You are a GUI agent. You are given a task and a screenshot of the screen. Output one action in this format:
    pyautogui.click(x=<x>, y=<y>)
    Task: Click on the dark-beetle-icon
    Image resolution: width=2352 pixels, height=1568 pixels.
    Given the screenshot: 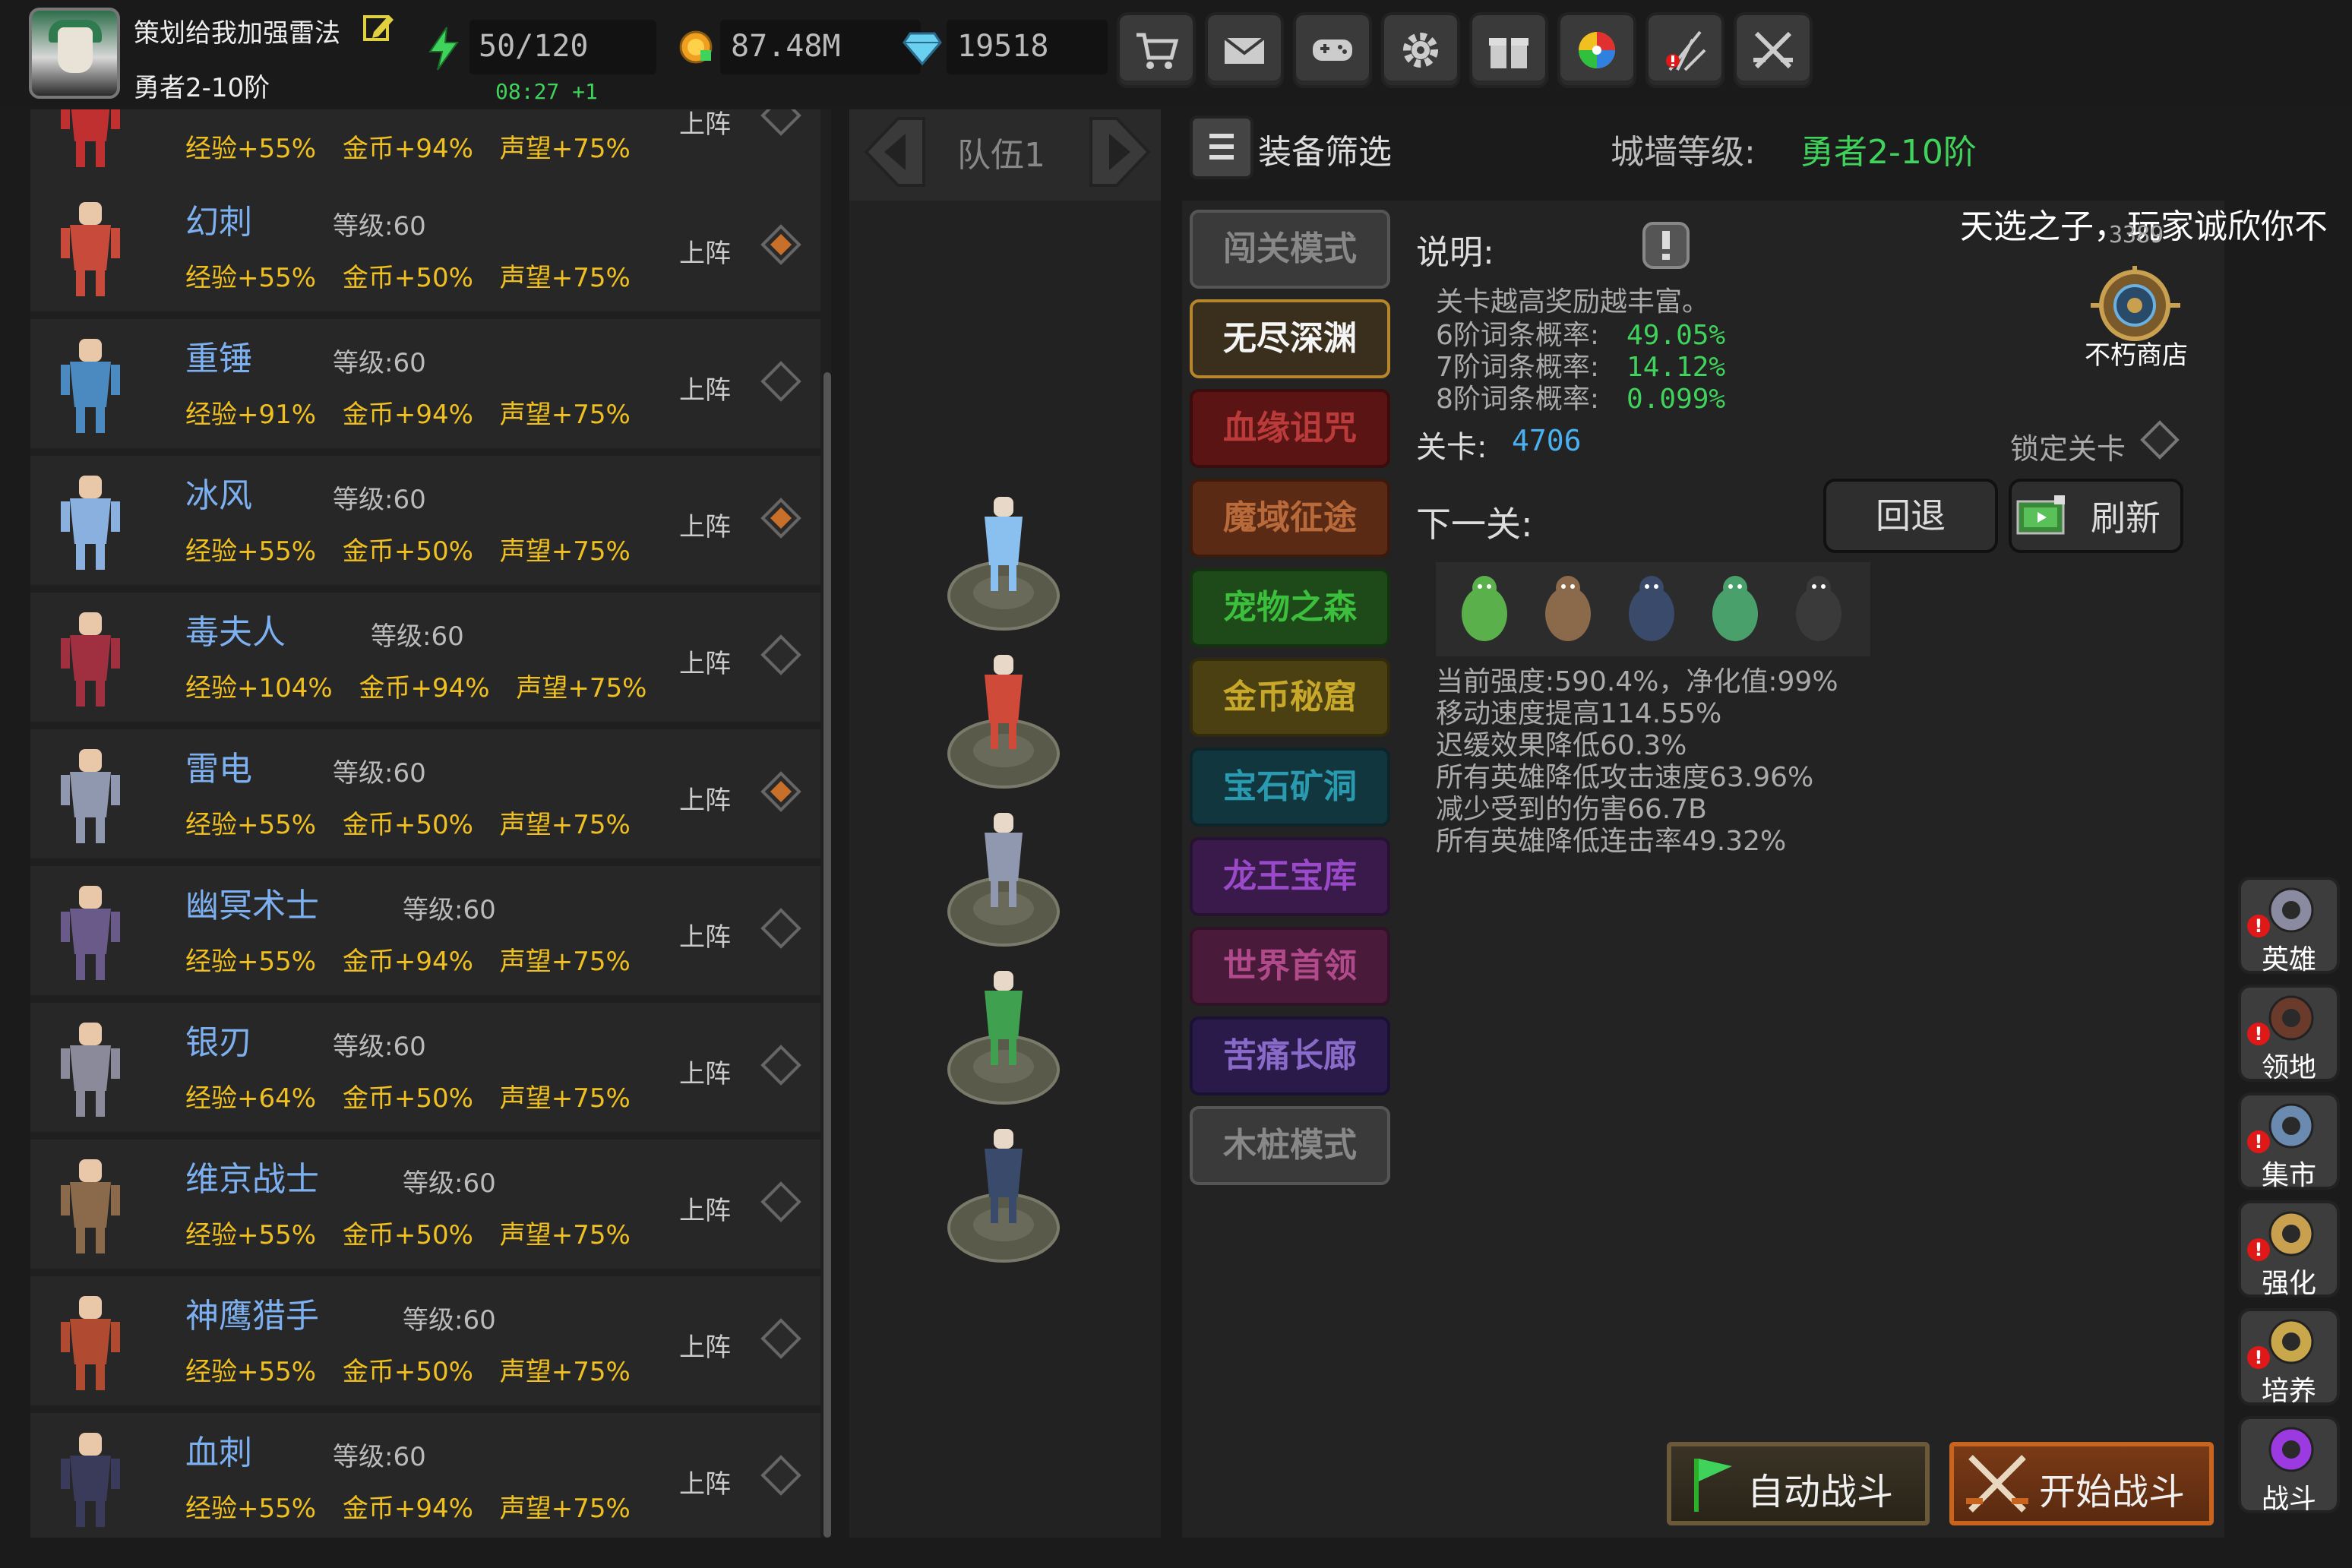 What is the action you would take?
    pyautogui.click(x=1652, y=610)
    